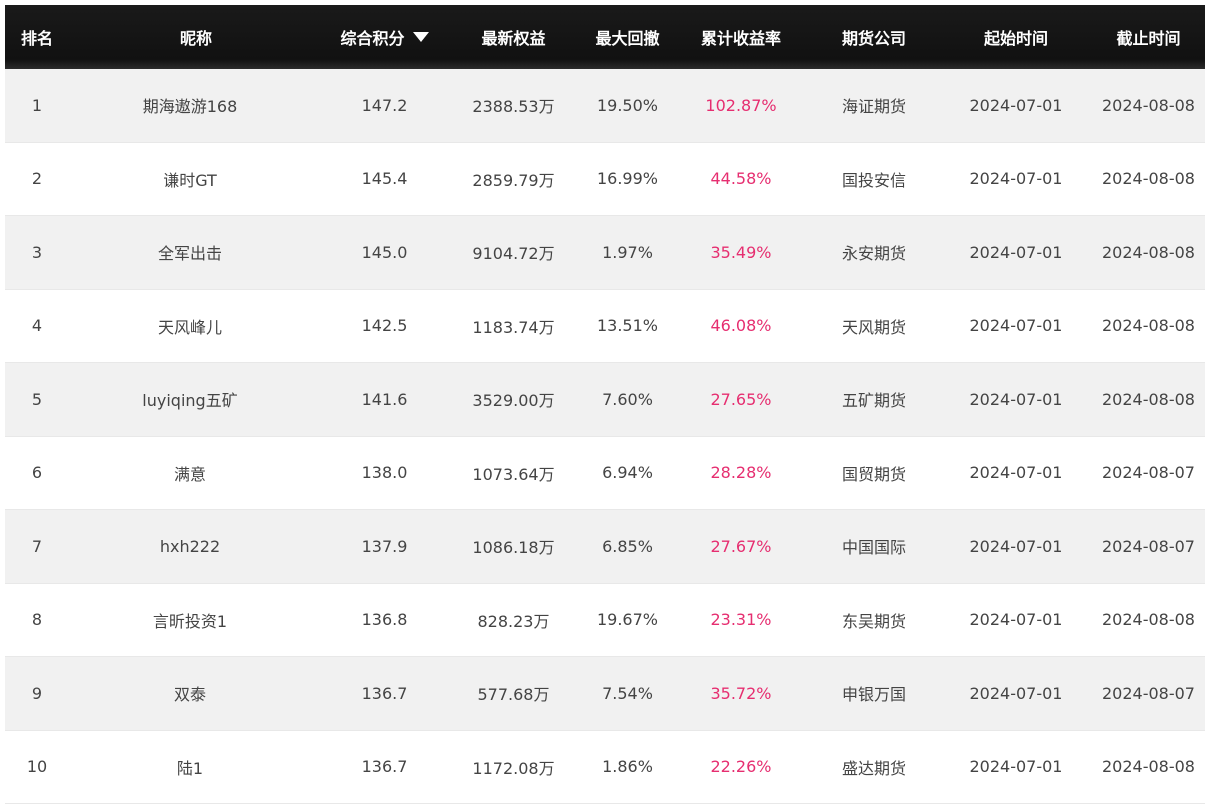 The height and width of the screenshot is (809, 1211). I want to click on score-cell: 145.4, so click(384, 179).